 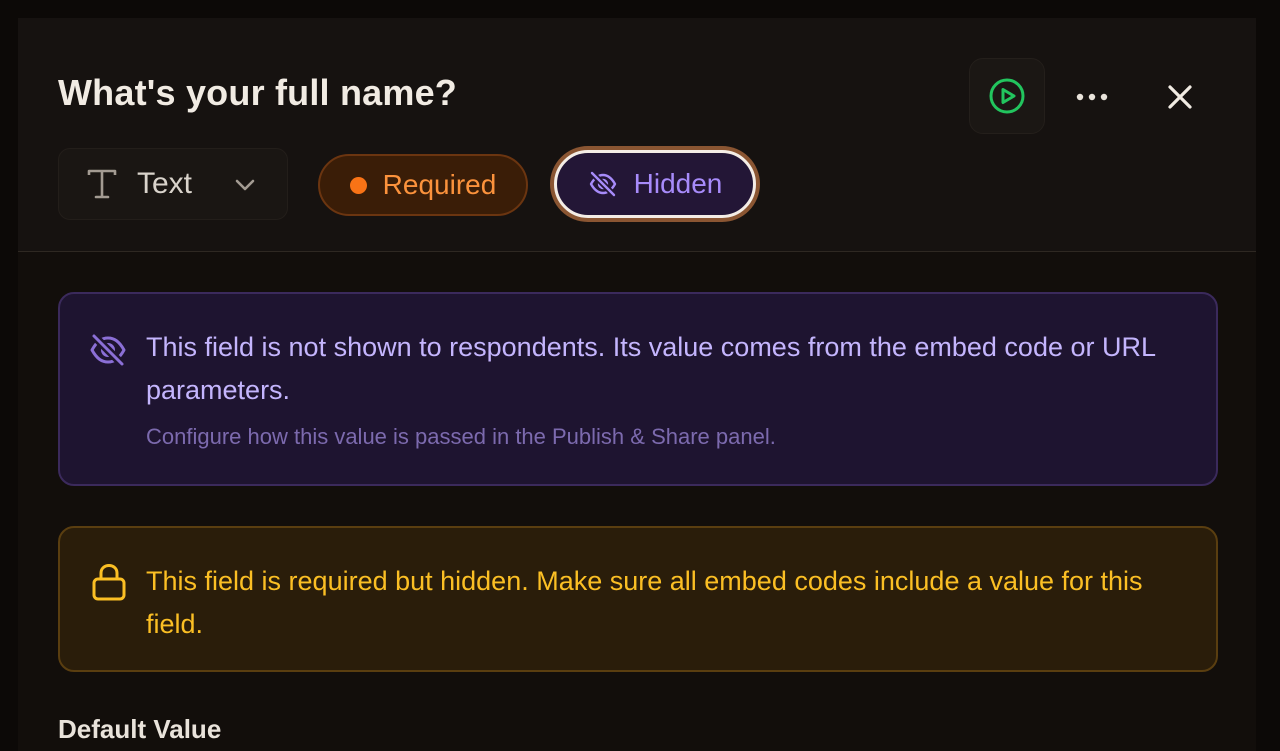 What do you see at coordinates (358, 185) in the screenshot?
I see `required-dot-icon` at bounding box center [358, 185].